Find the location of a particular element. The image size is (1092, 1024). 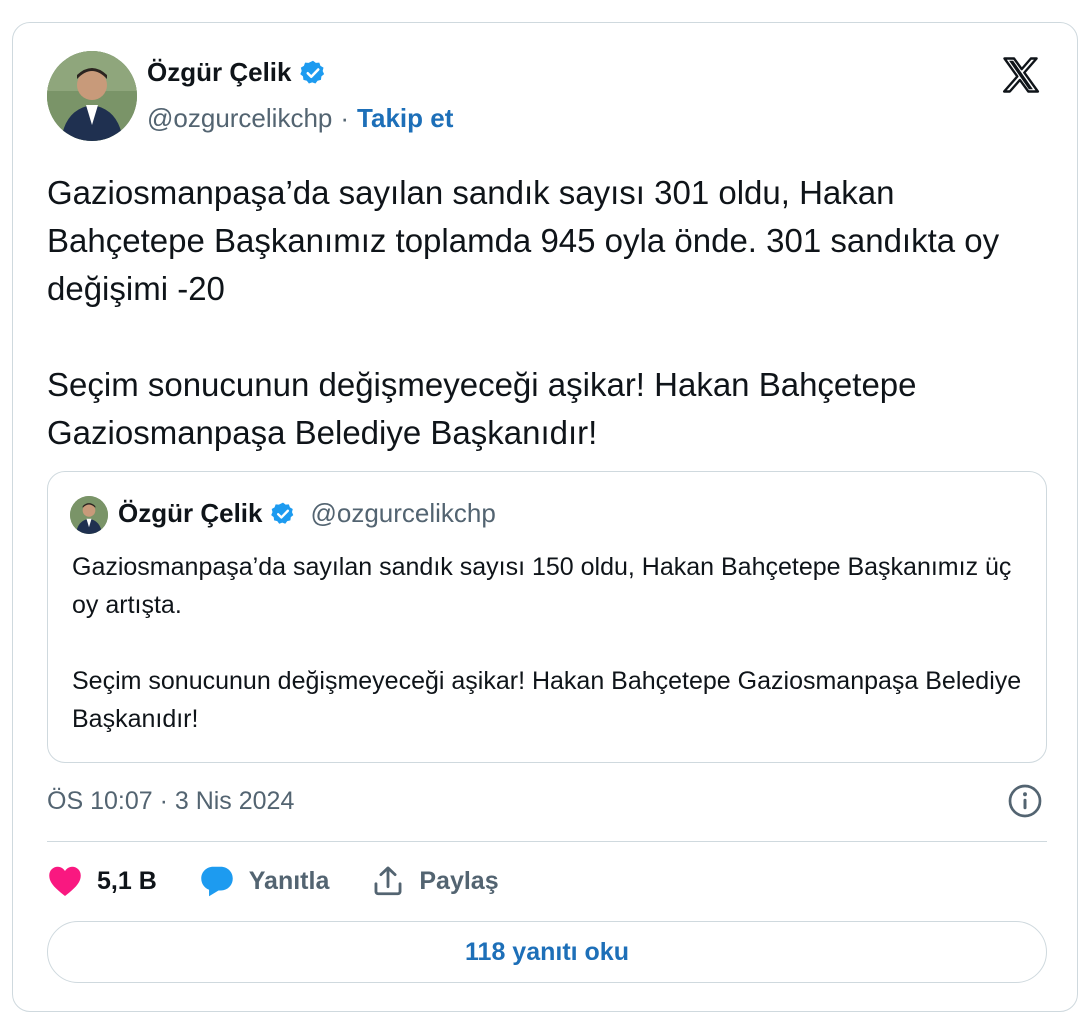

read-replies-button: 118 yanıtı oku is located at coordinates (547, 952).